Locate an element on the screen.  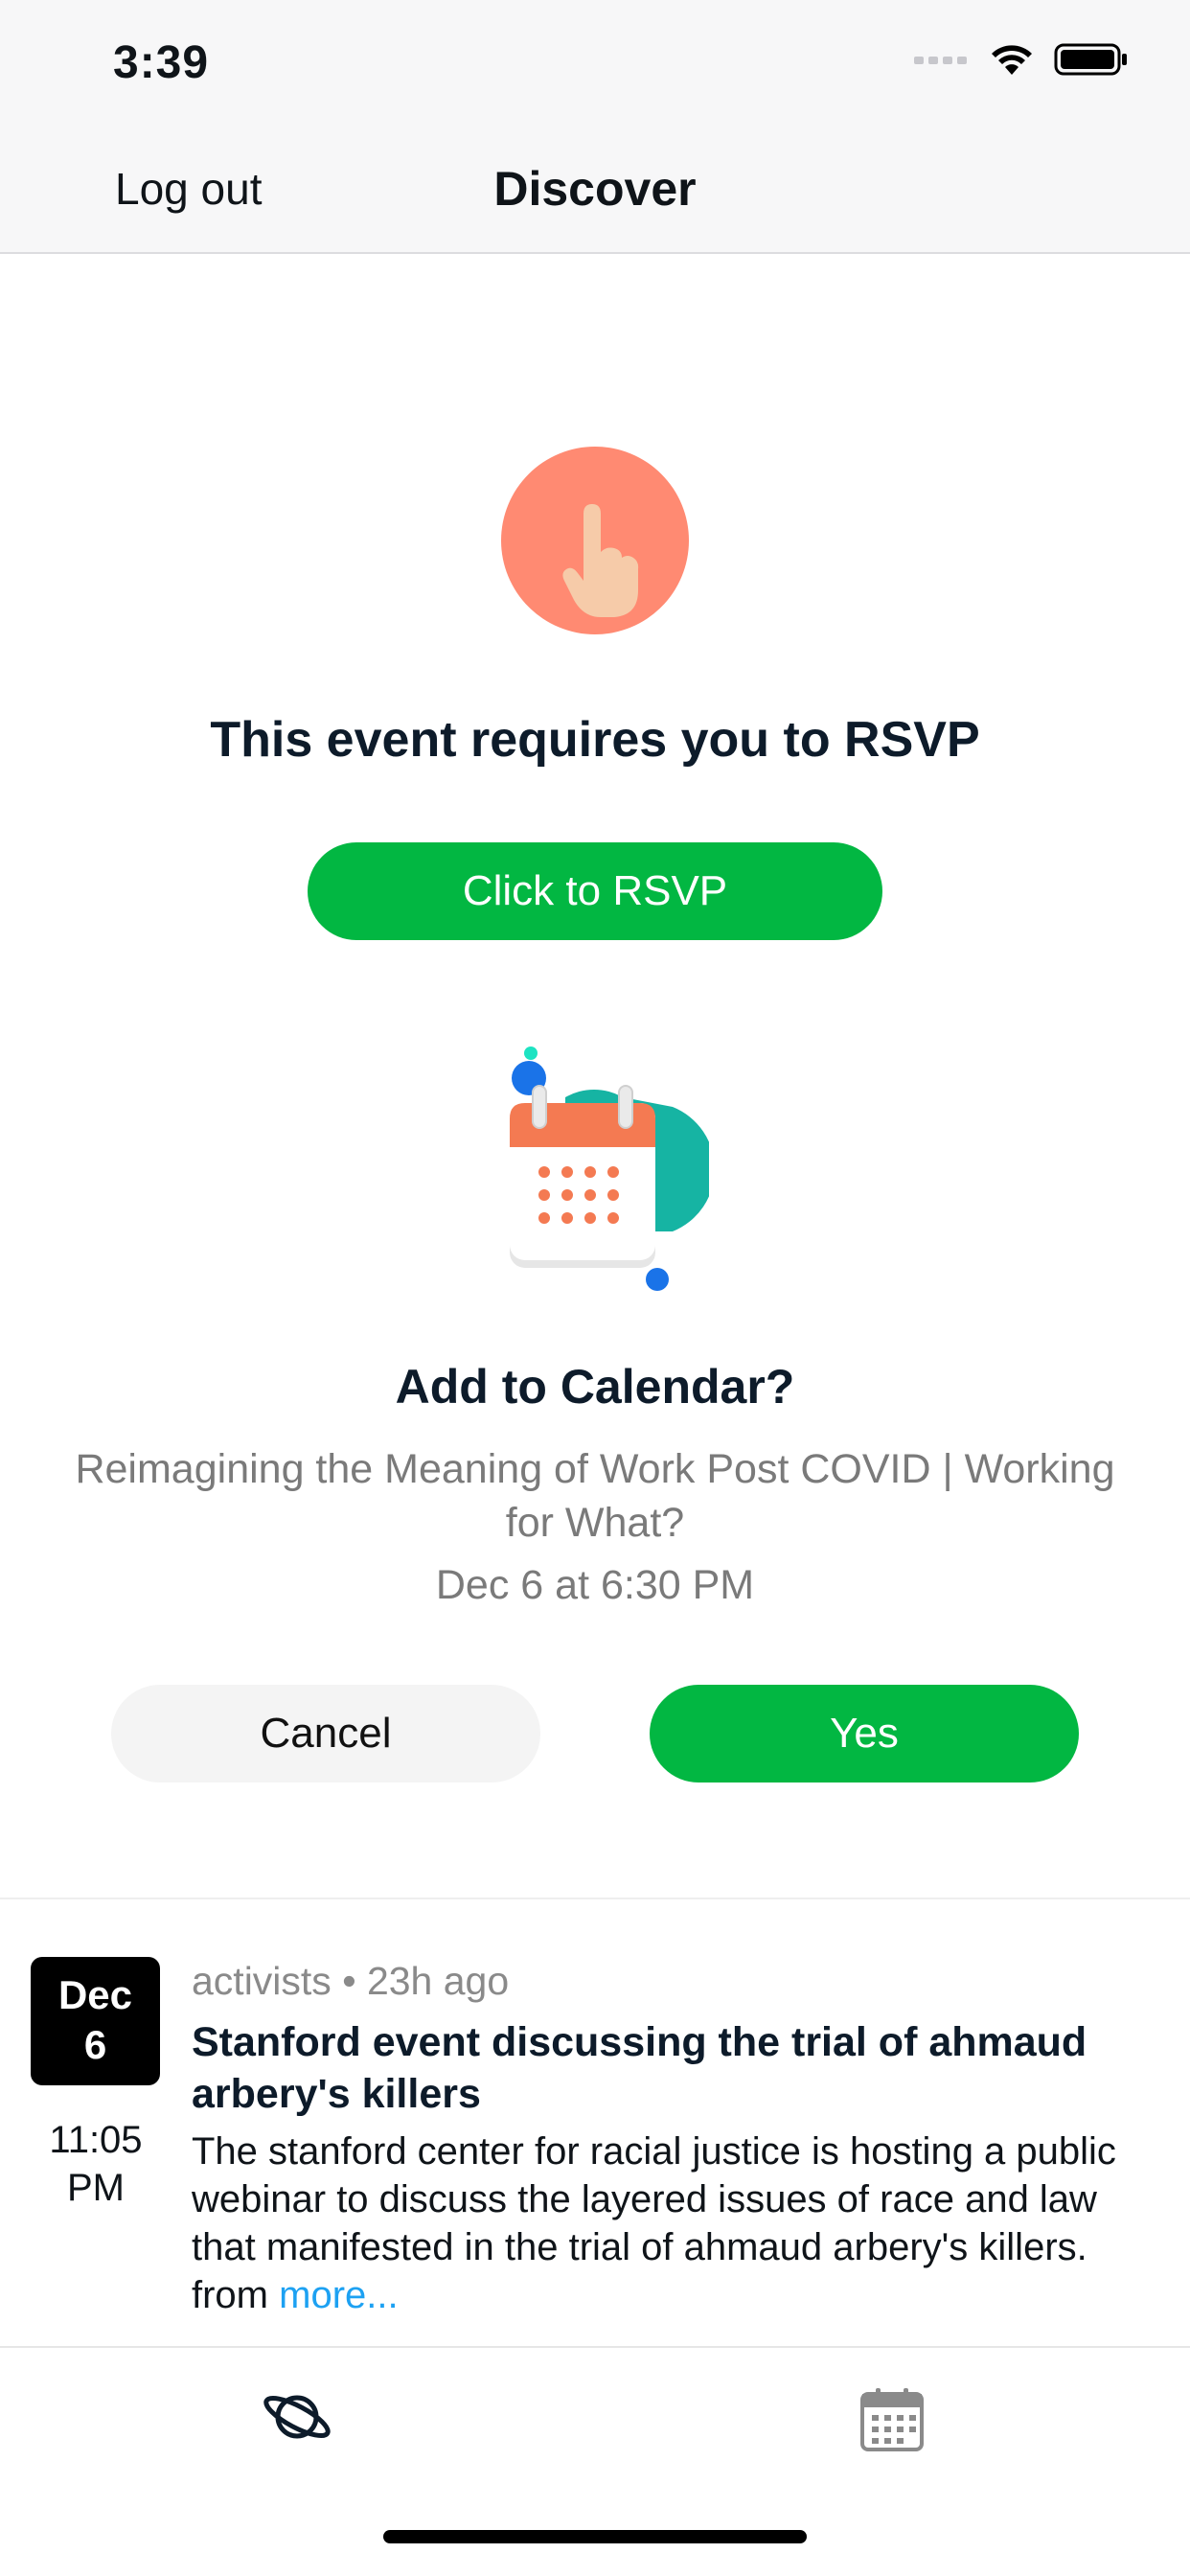
card-meta: activists • 23h ago is located at coordinates (351, 1981).